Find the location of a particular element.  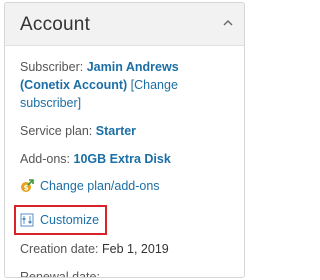

creation-date-value: Feb 1, 2019 is located at coordinates (135, 249).